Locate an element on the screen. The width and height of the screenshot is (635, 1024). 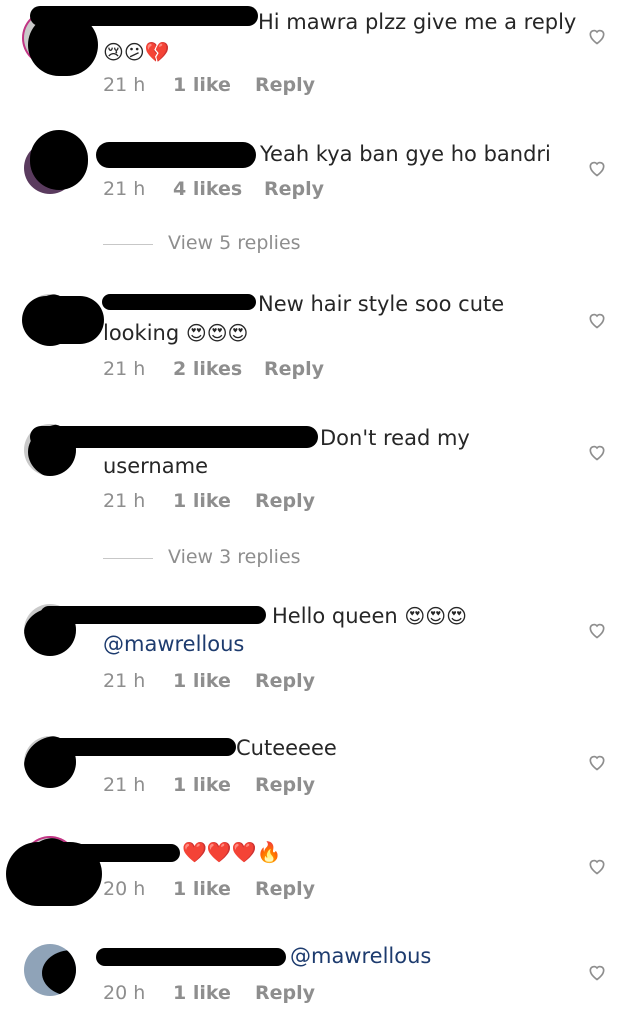
like-count: 2 likes is located at coordinates (207, 369).